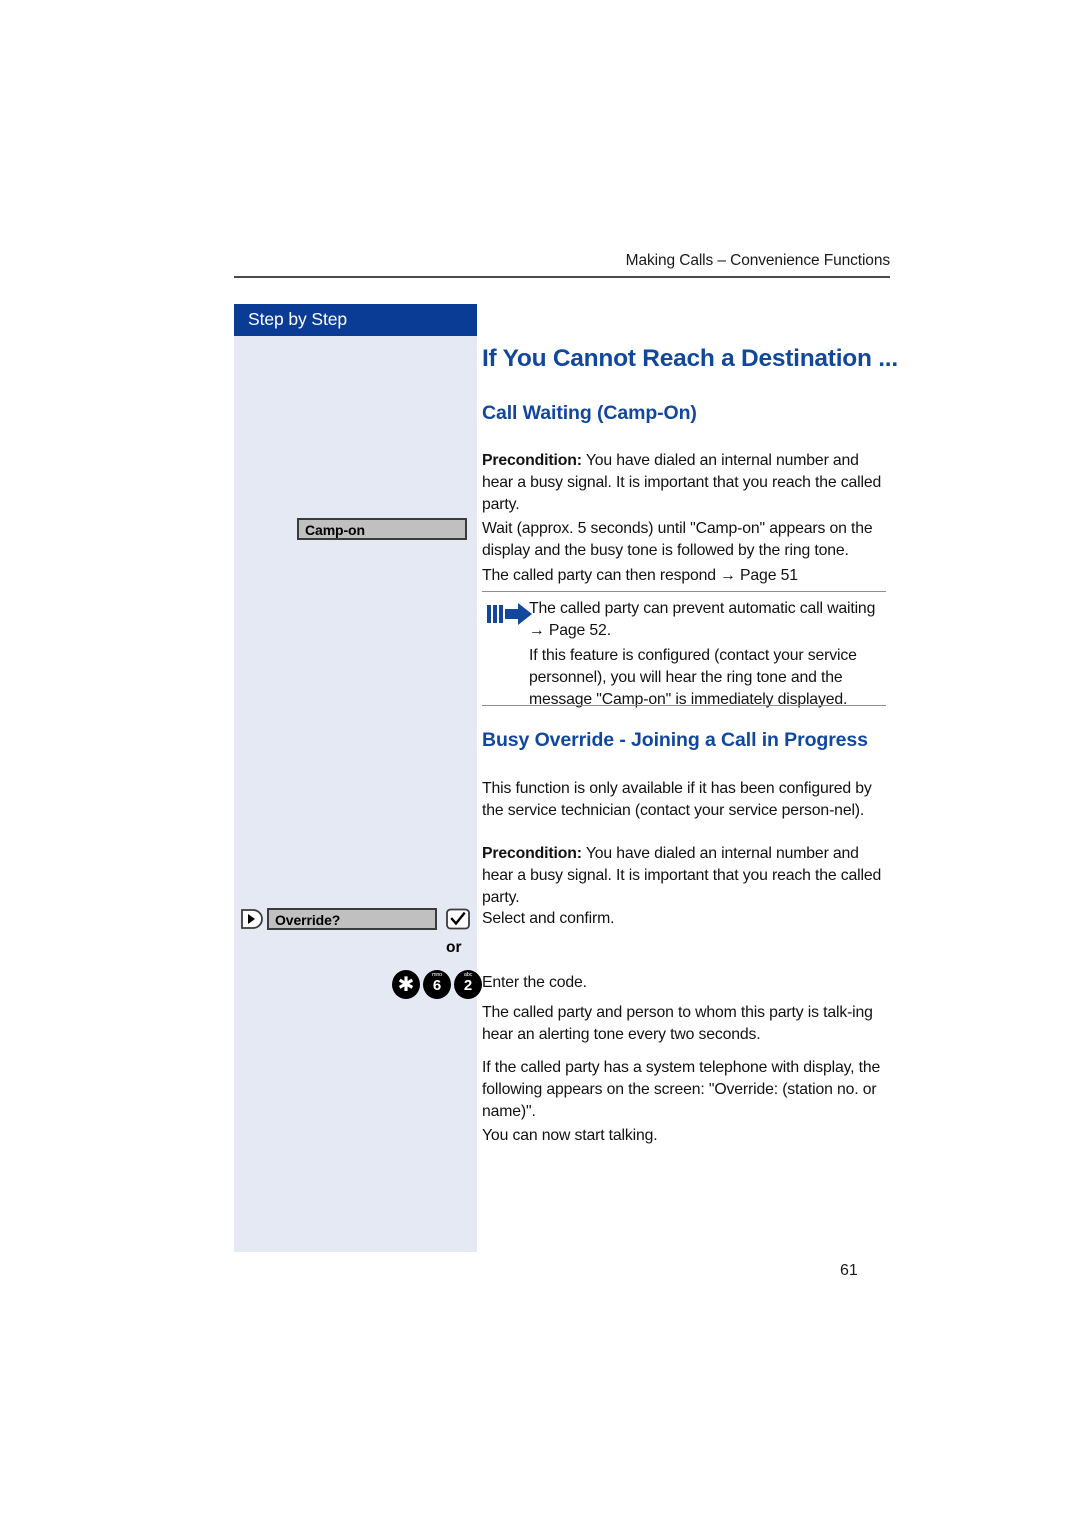 The image size is (1080, 1528). I want to click on enter-code-paragraph: Enter the code., so click(534, 982).